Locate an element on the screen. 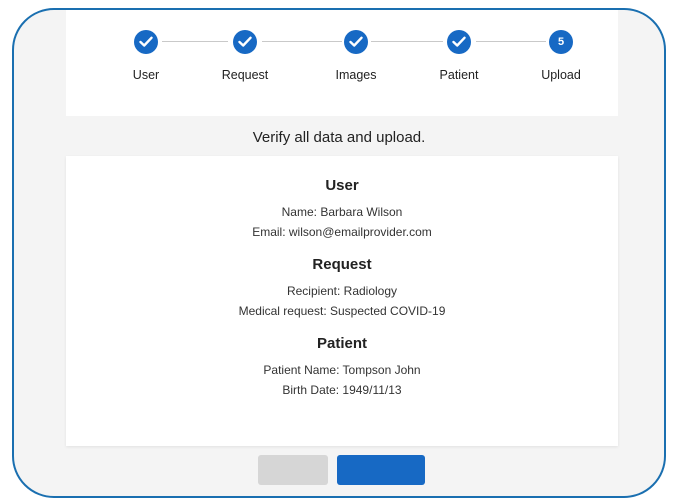 This screenshot has height=498, width=680. step-images: Images is located at coordinates (356, 56).